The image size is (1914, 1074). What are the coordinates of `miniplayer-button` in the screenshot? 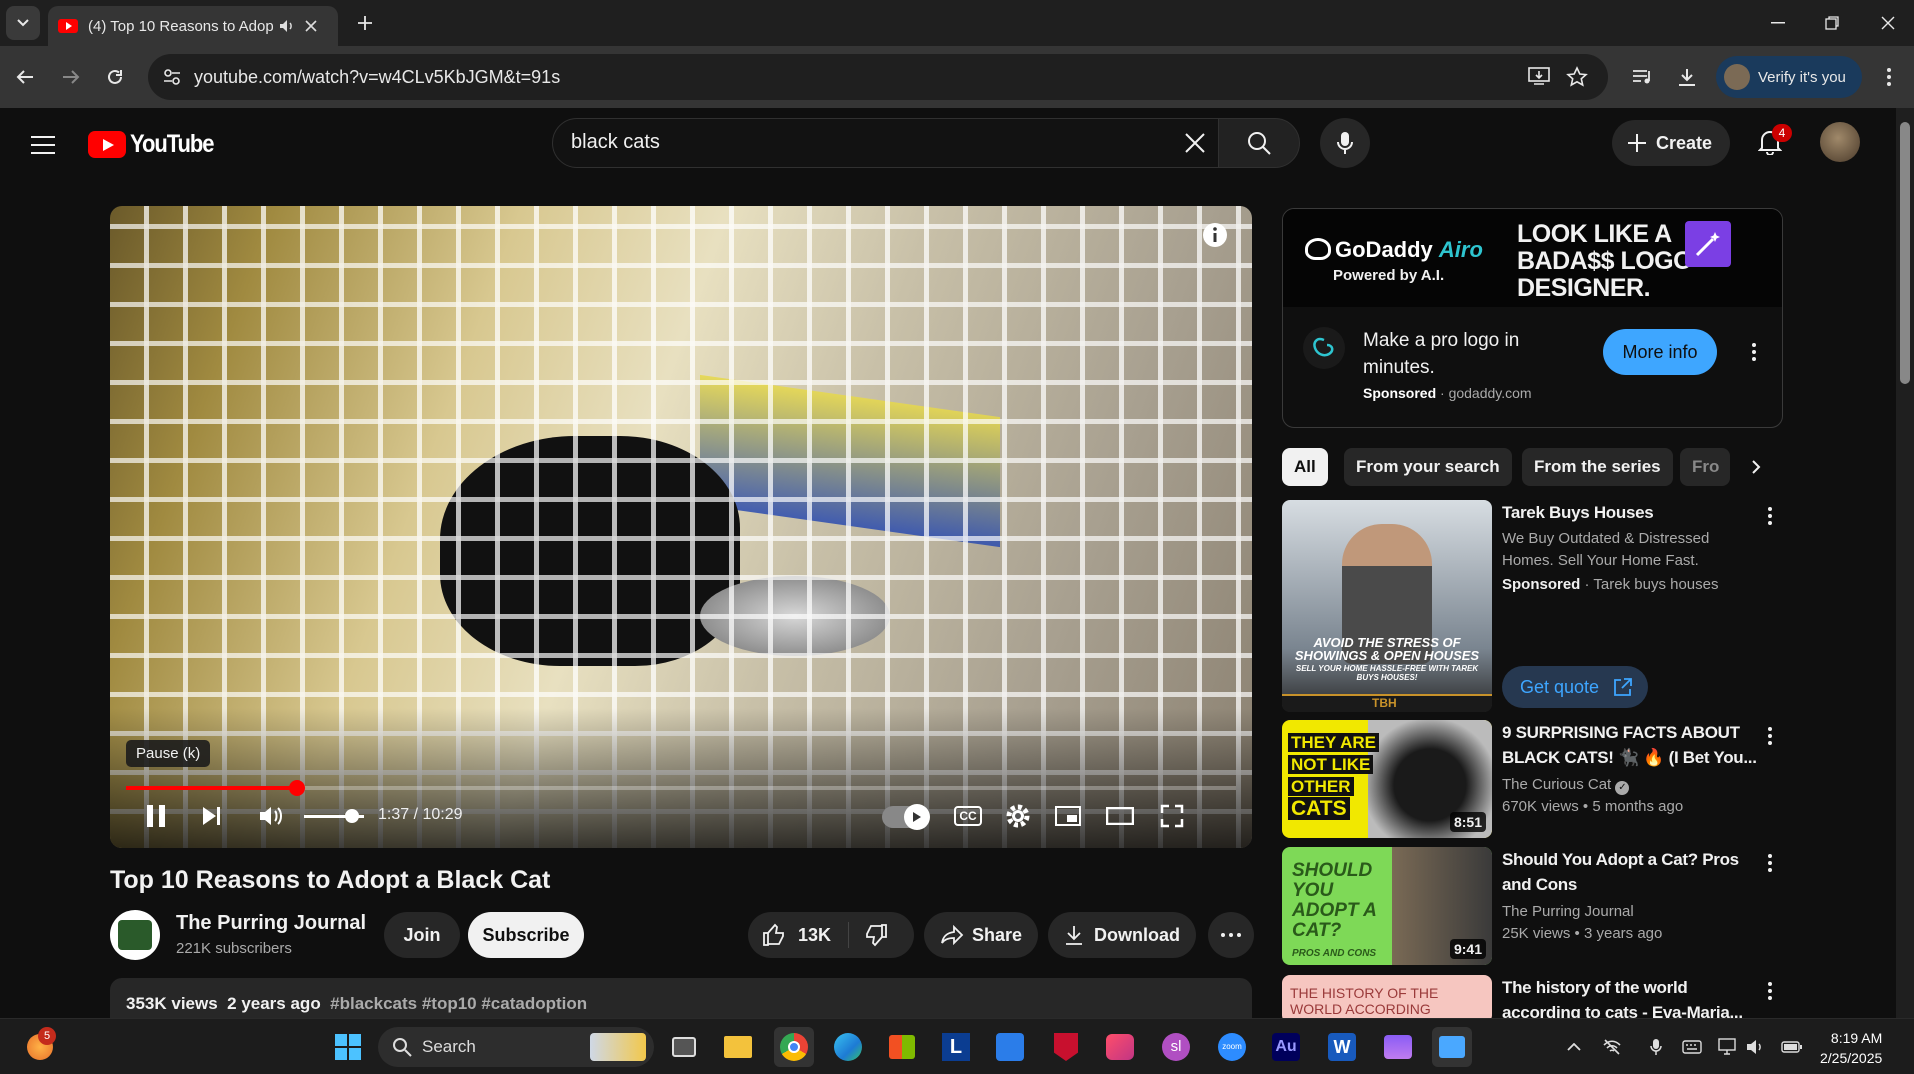 It's located at (1068, 816).